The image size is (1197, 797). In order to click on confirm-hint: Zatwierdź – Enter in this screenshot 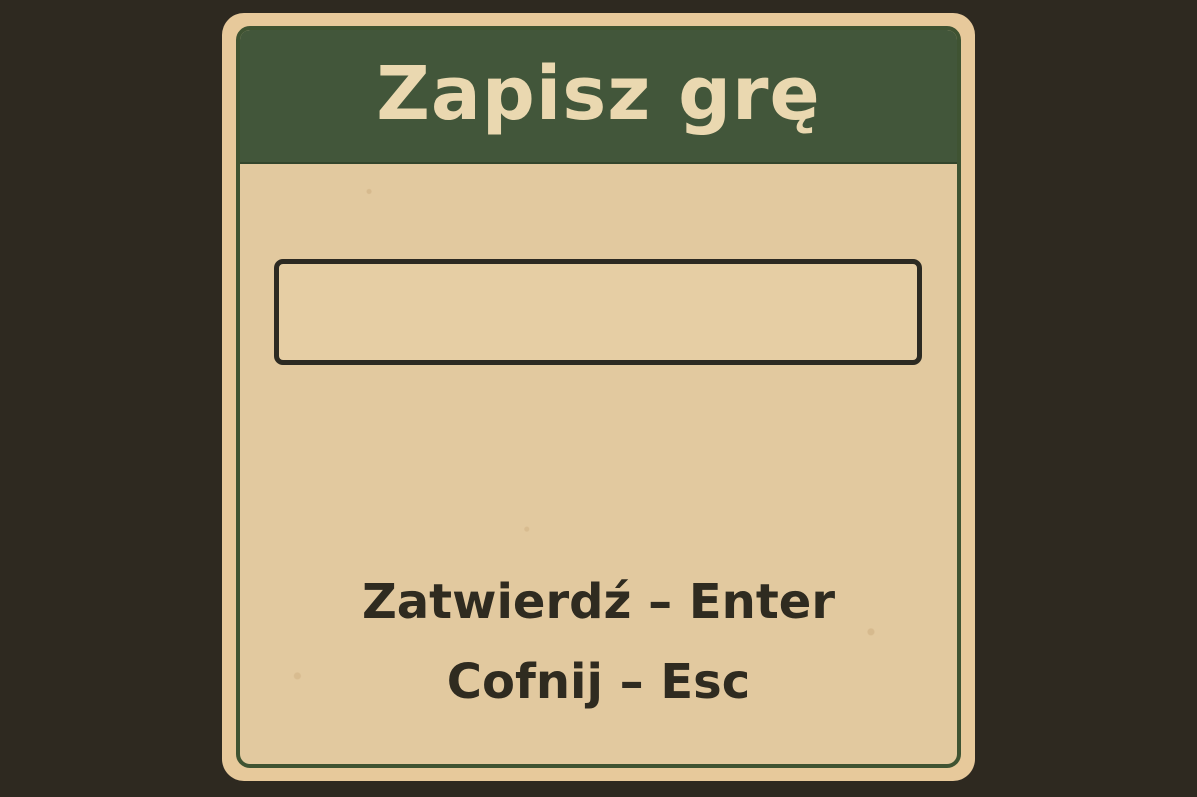, I will do `click(598, 602)`.